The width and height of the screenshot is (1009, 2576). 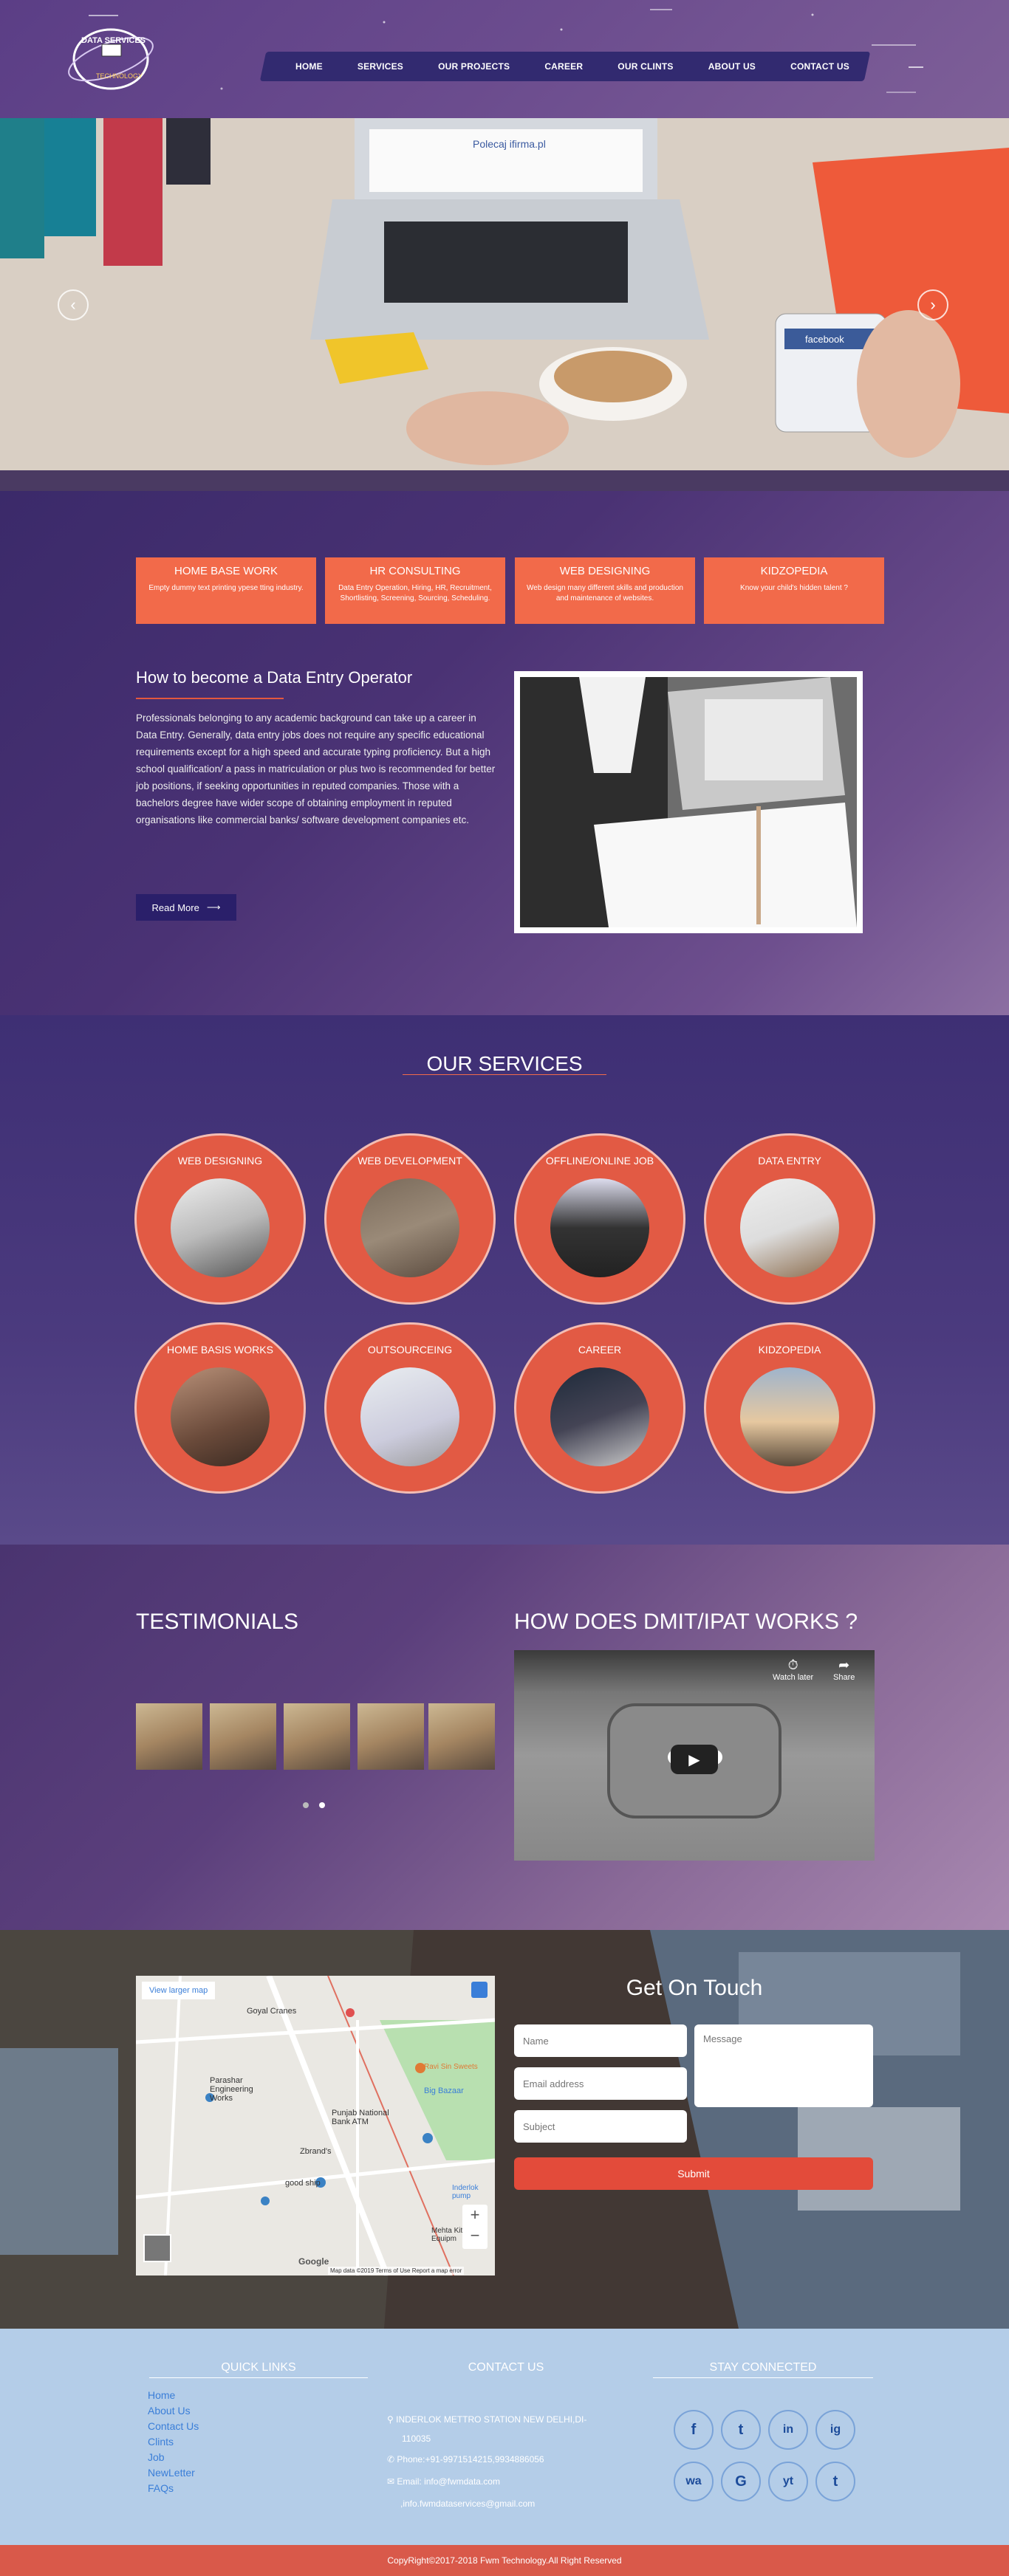 I want to click on view-larger-map-link: View larger map, so click(x=179, y=1990).